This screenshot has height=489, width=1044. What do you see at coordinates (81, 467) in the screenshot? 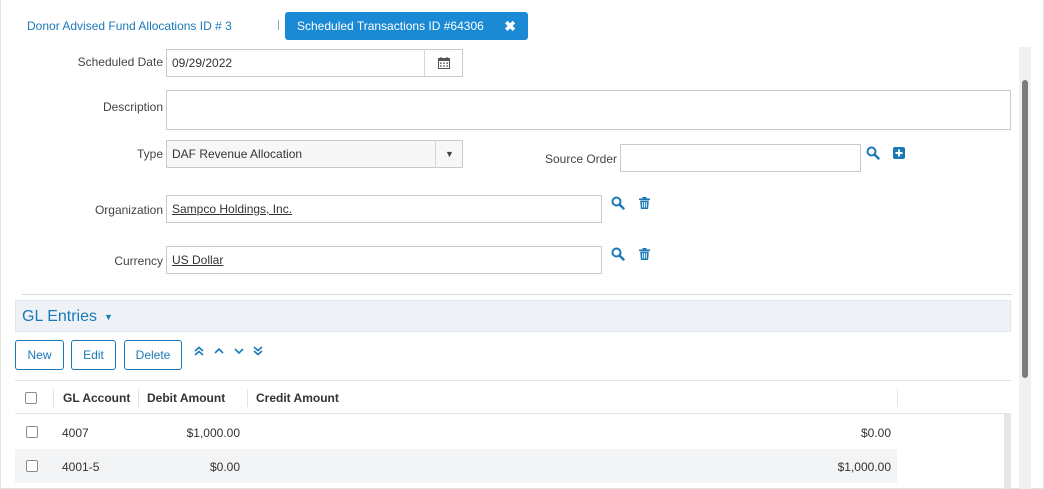
I see `cell-gl-account: 4001-5` at bounding box center [81, 467].